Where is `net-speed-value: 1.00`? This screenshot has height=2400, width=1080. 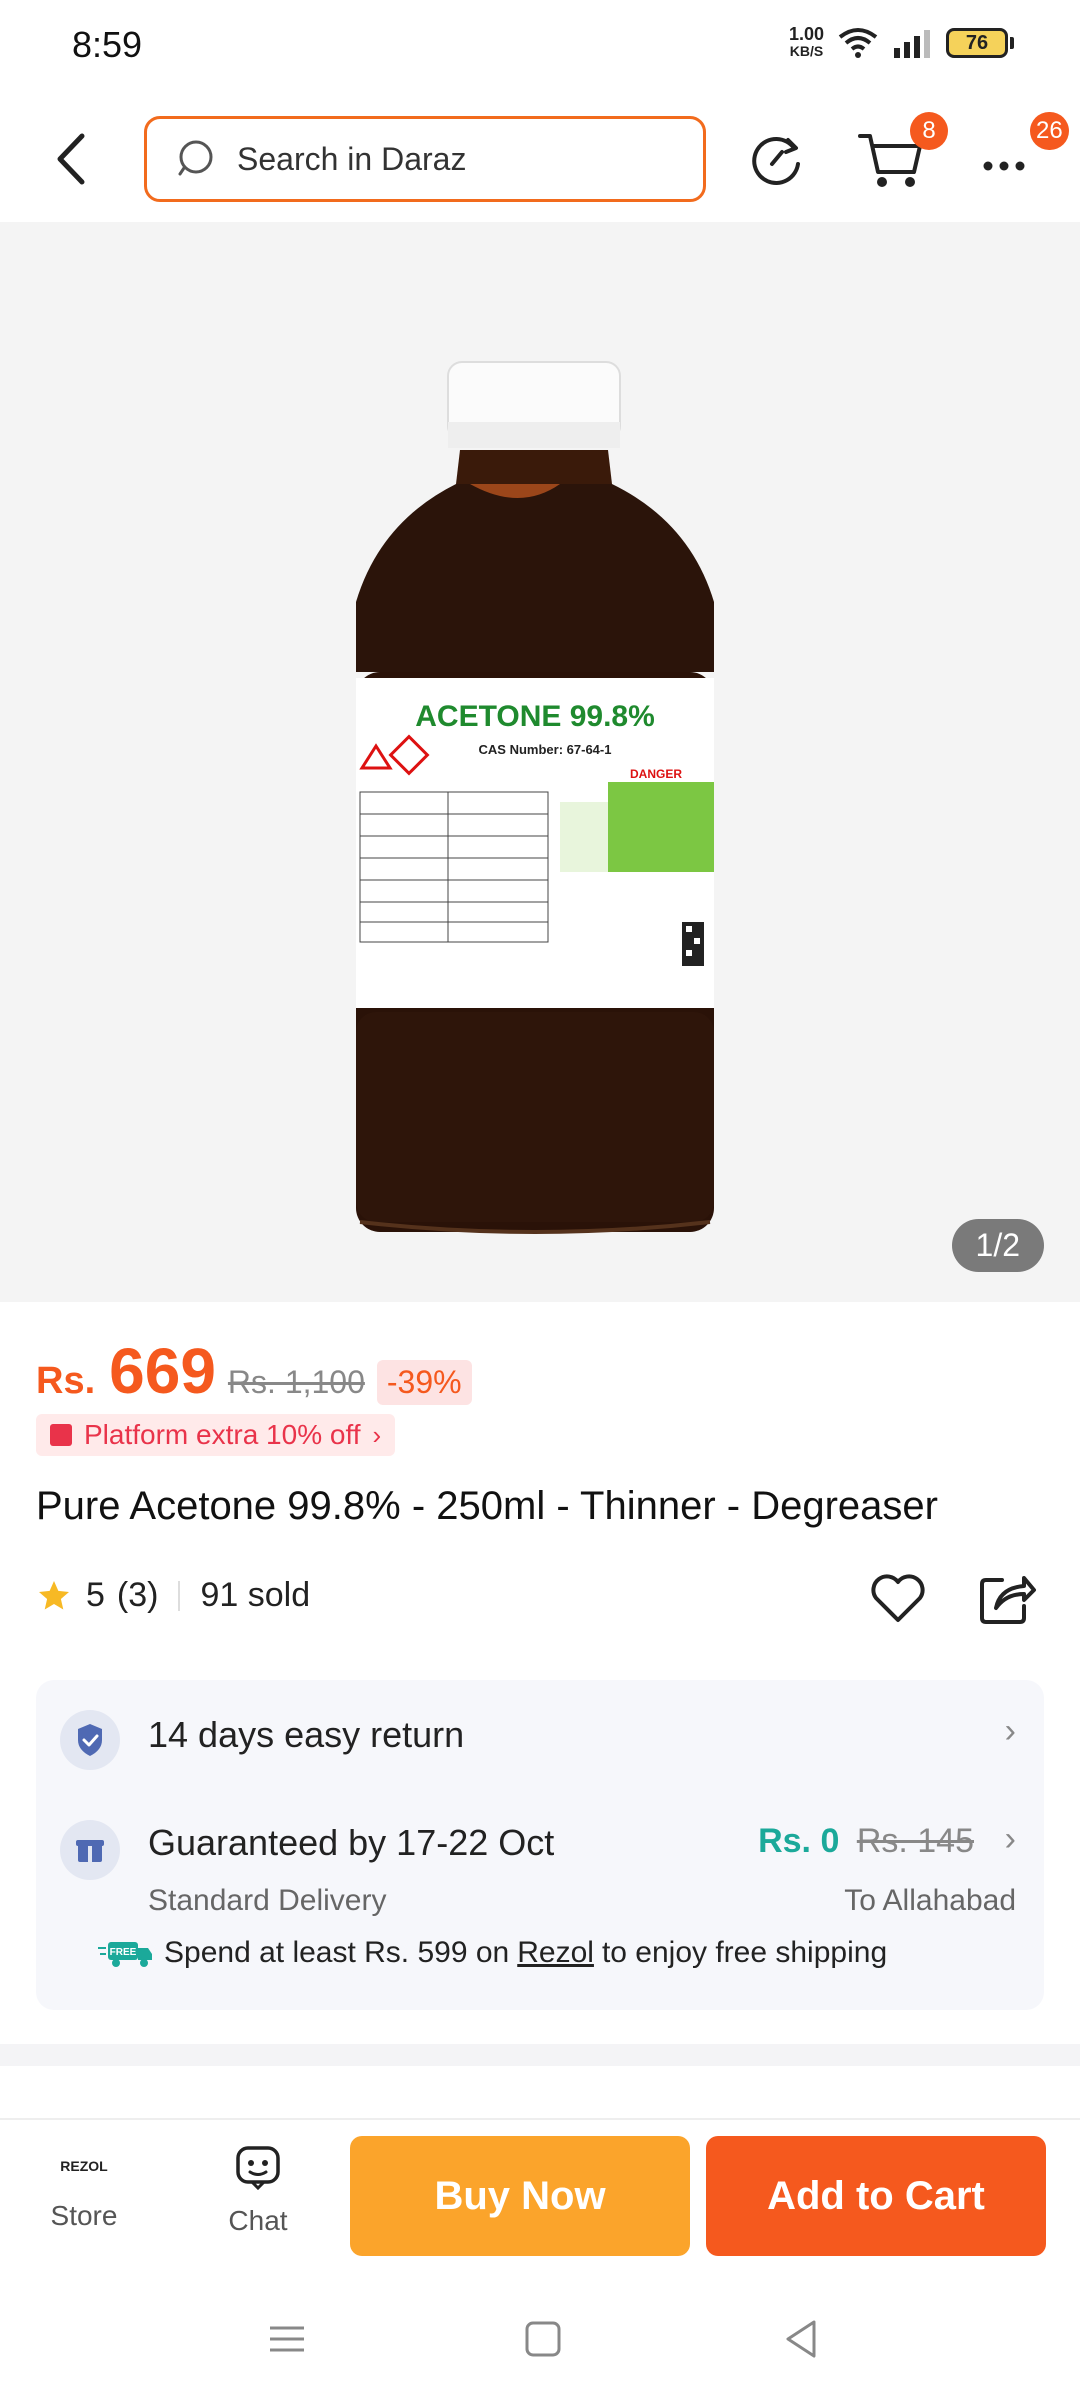
net-speed-value: 1.00 is located at coordinates (806, 34).